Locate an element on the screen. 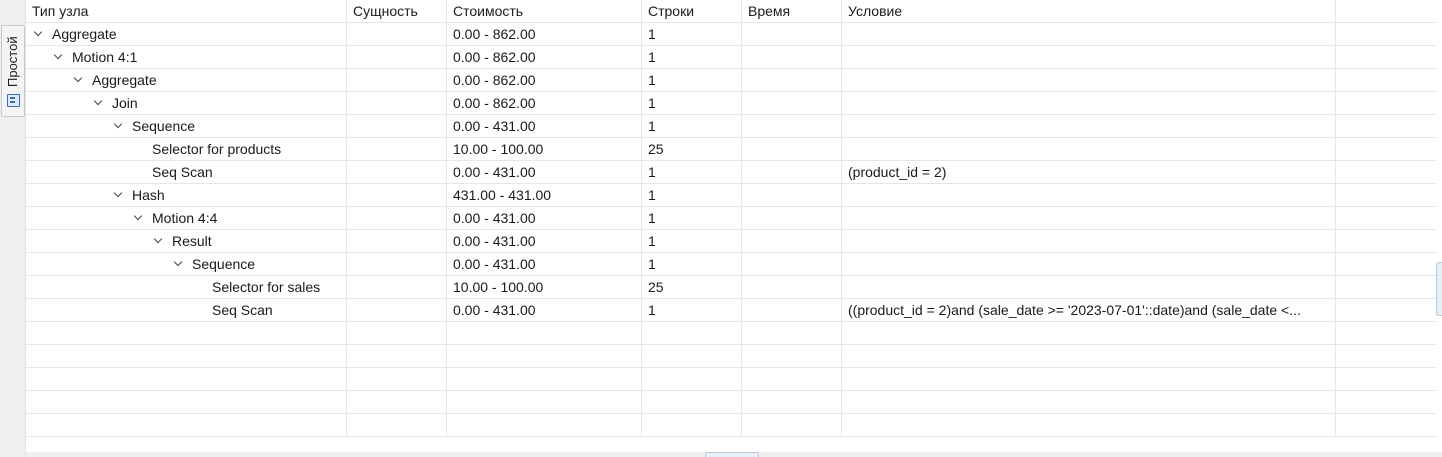 Image resolution: width=1442 pixels, height=457 pixels. table-row: Seq Scan 0.00 - 431.00 1 (product_id = 2) is located at coordinates (731, 172).